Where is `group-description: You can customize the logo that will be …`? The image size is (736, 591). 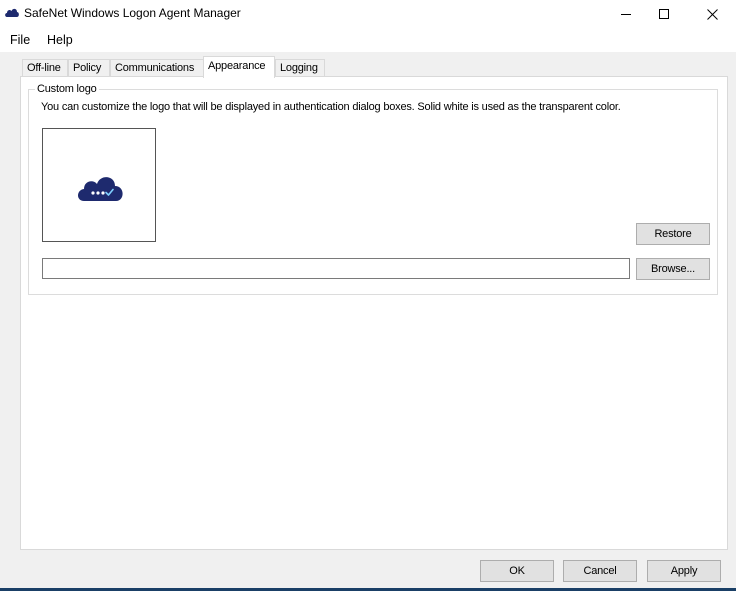
group-description: You can customize the logo that will be … is located at coordinates (331, 107).